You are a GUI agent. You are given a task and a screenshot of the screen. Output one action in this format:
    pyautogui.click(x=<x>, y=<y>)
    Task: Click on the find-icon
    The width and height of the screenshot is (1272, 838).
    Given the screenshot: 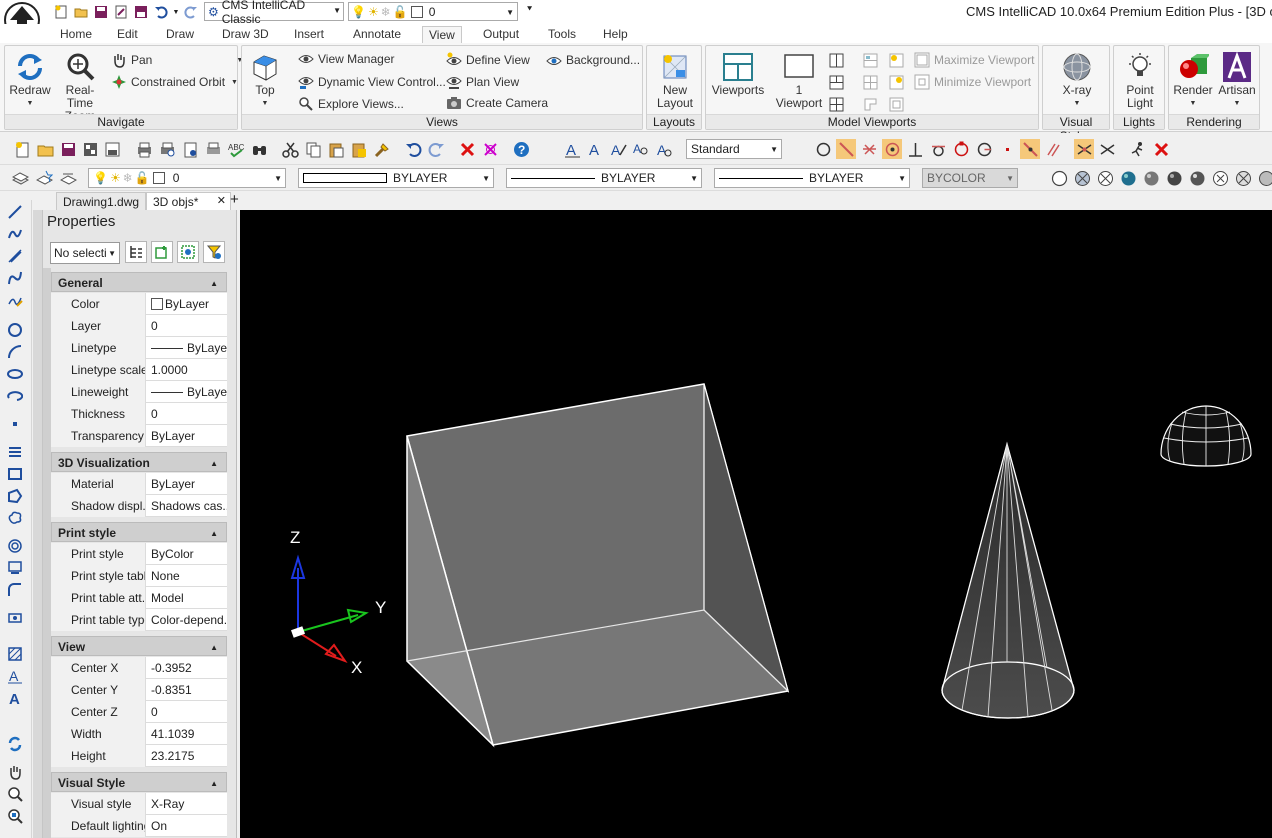 What is the action you would take?
    pyautogui.click(x=259, y=149)
    